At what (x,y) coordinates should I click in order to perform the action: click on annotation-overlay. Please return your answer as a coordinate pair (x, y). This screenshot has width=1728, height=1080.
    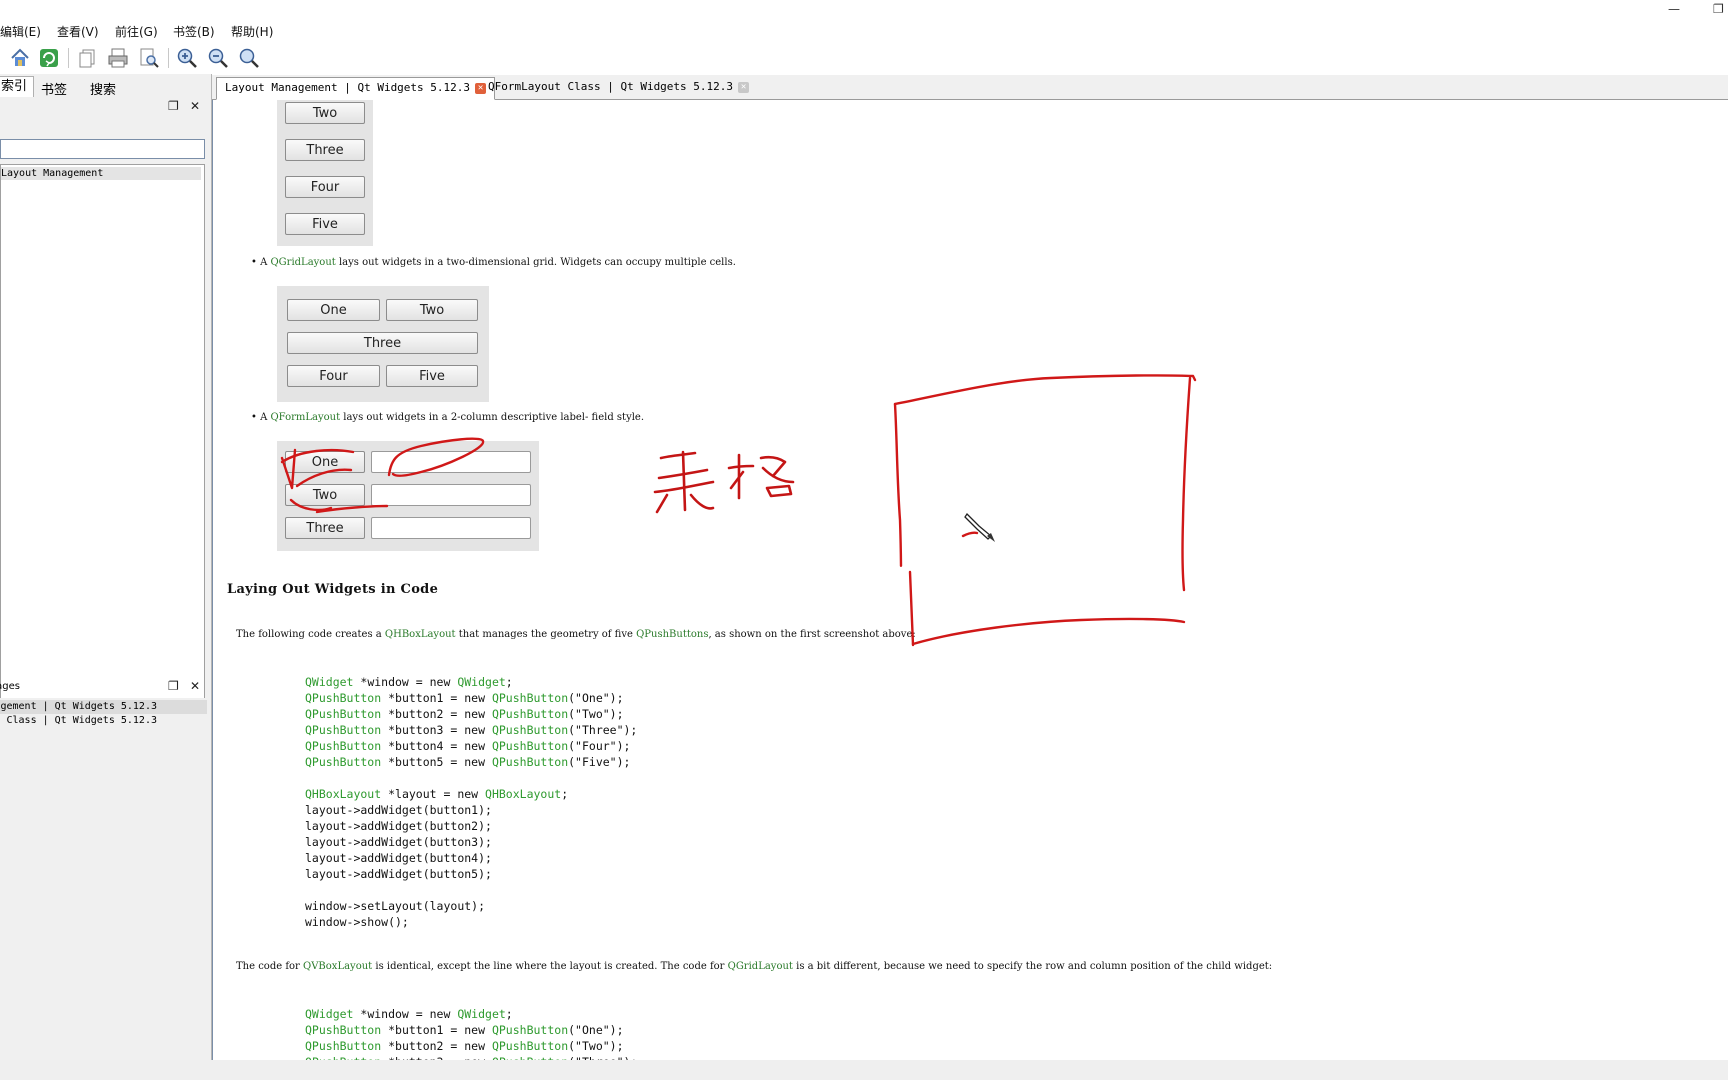
    Looking at the image, I should click on (738, 510).